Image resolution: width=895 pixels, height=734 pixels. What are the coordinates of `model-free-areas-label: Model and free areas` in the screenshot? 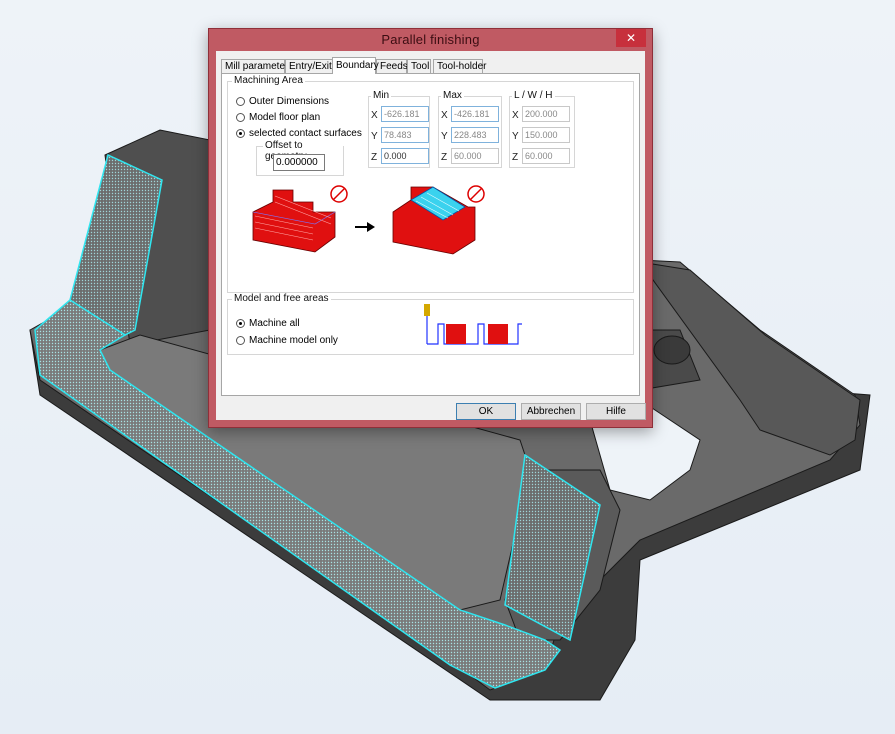 It's located at (281, 298).